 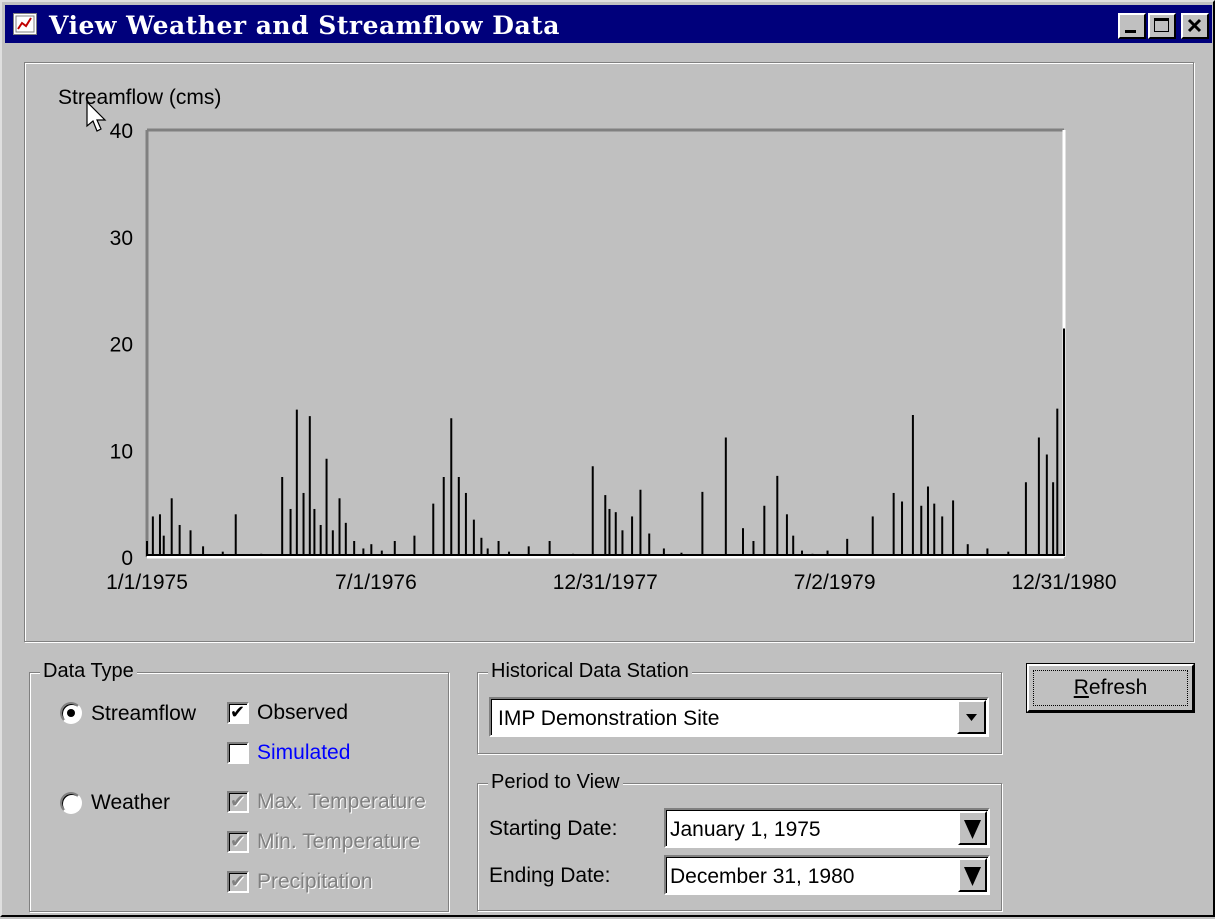 I want to click on station-value: IMP Demonstration Site, so click(x=609, y=718).